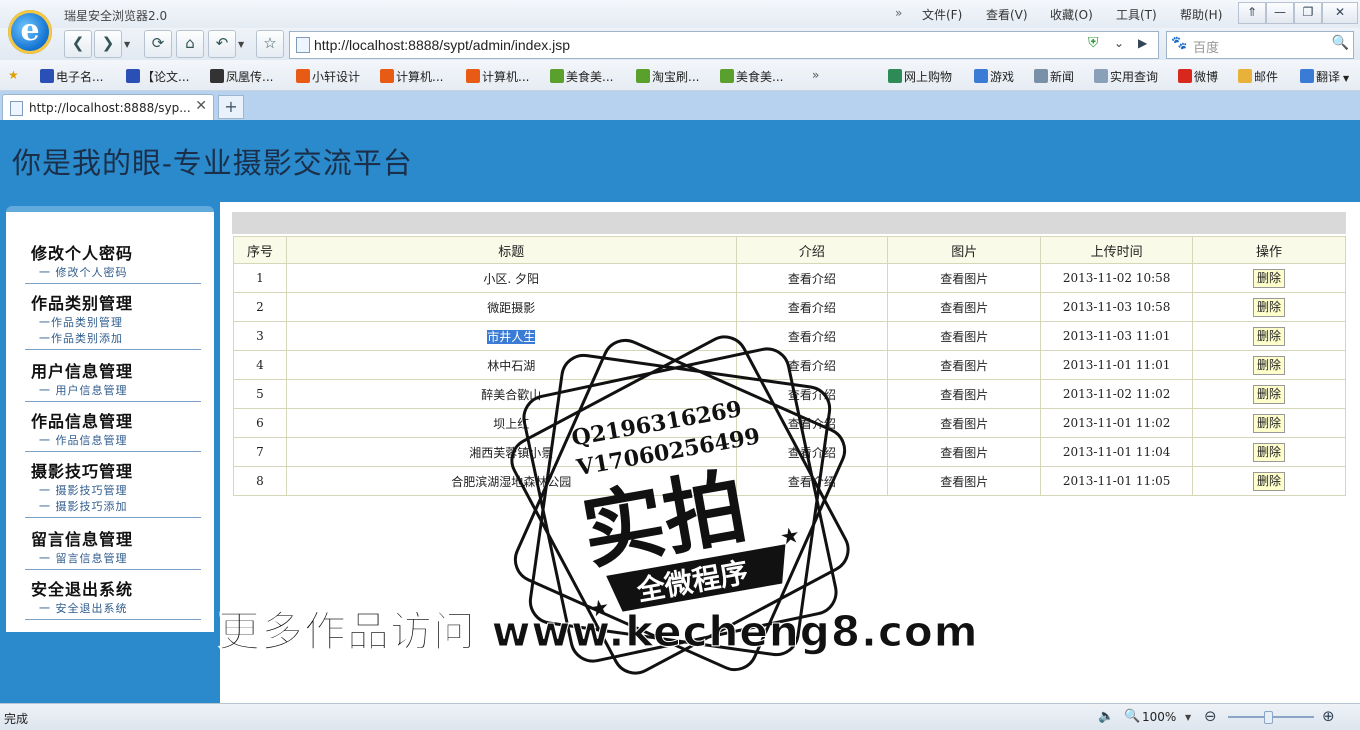  Describe the element at coordinates (1071, 14) in the screenshot. I see `menu-favorites: 收藏(O)` at that location.